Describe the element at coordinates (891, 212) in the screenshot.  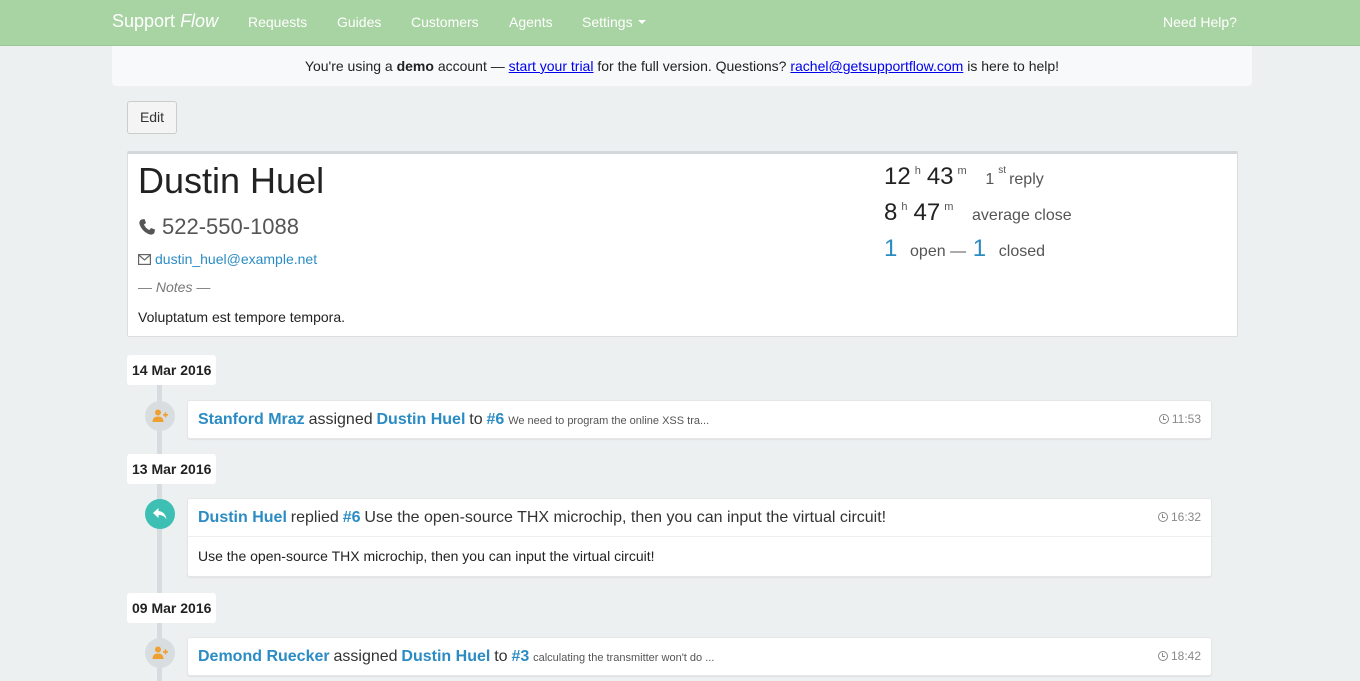
I see `avg-close-hours: 8` at that location.